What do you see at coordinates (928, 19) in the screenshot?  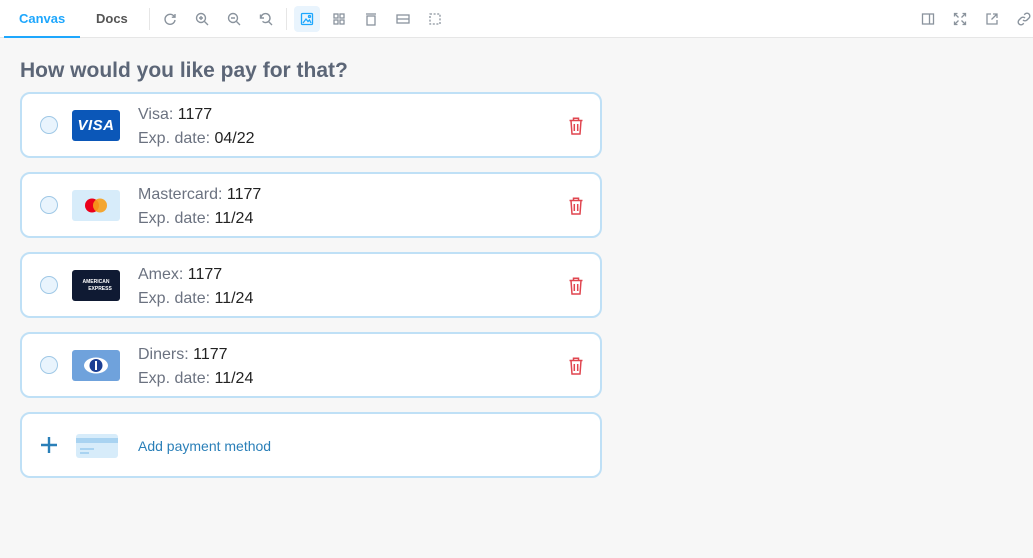 I see `sidebar-icon` at bounding box center [928, 19].